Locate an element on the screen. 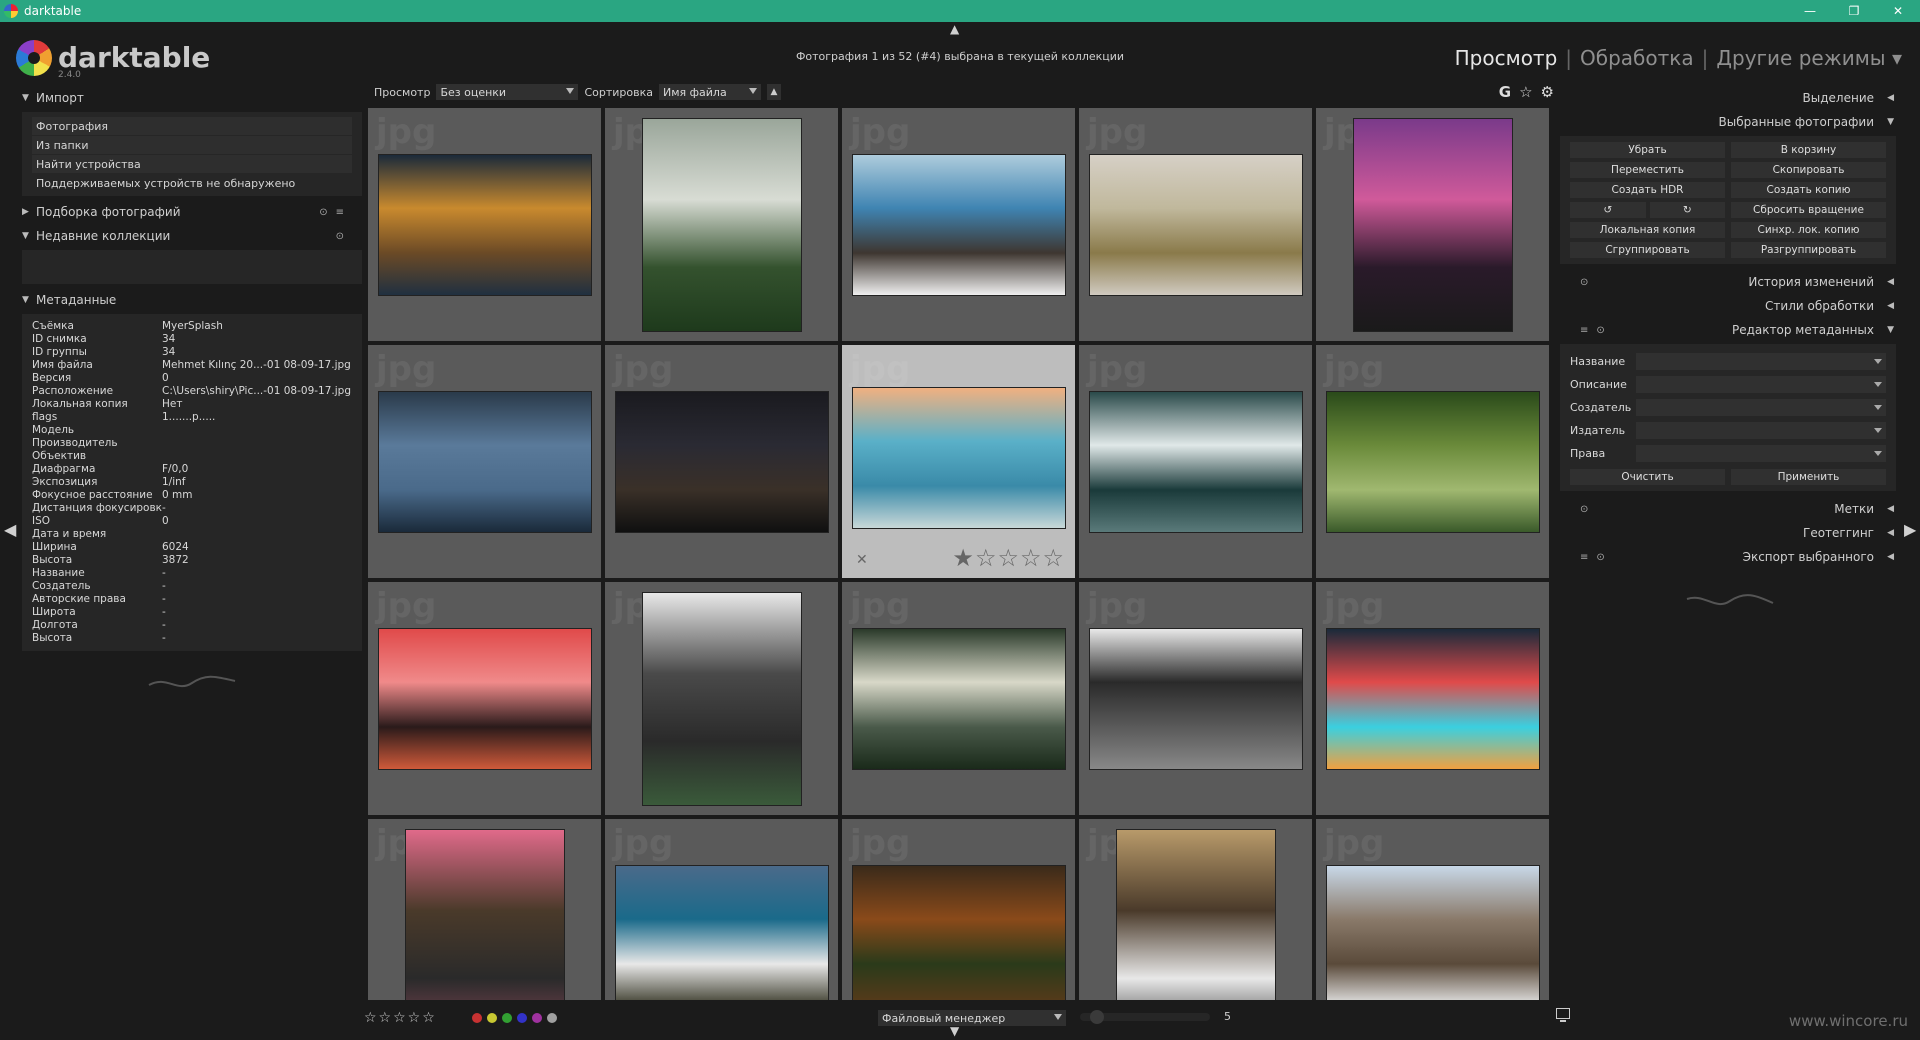 The image size is (1920, 1040). overlay-star-icon: ☆ is located at coordinates (1525, 92).